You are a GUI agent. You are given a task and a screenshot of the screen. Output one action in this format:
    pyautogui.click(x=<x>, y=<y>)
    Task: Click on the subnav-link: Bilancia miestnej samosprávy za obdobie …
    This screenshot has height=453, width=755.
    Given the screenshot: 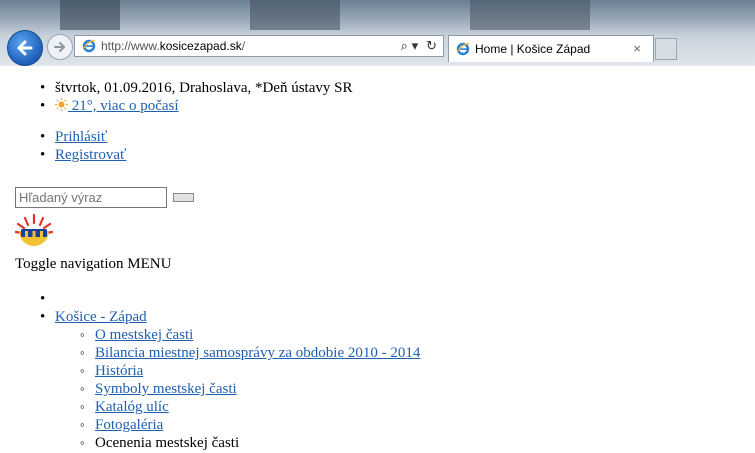 What is the action you would take?
    pyautogui.click(x=257, y=353)
    